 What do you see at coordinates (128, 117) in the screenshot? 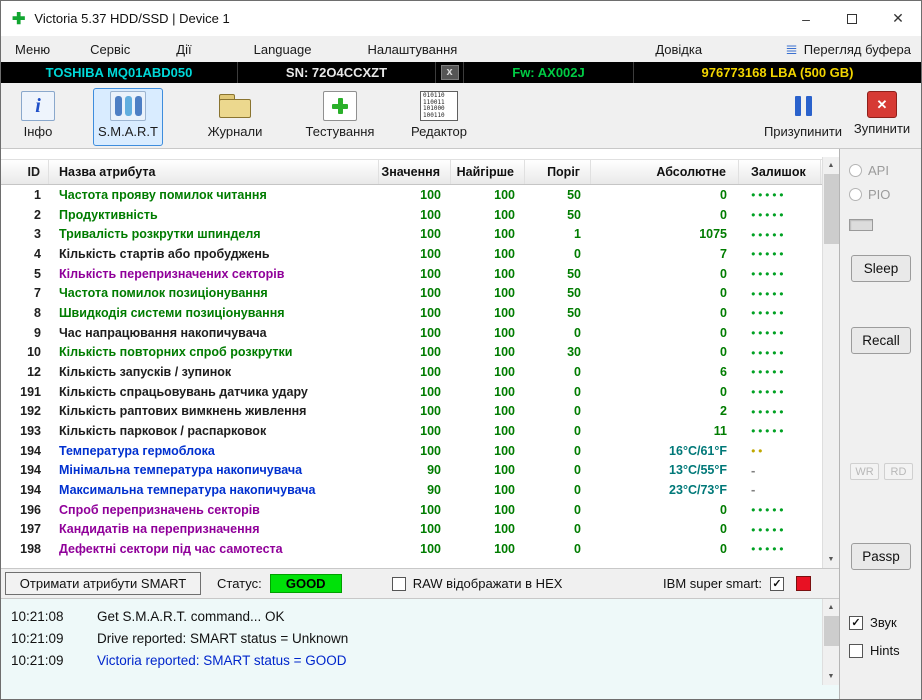
I see `smart-tab-button: S.M.A.R.T` at bounding box center [128, 117].